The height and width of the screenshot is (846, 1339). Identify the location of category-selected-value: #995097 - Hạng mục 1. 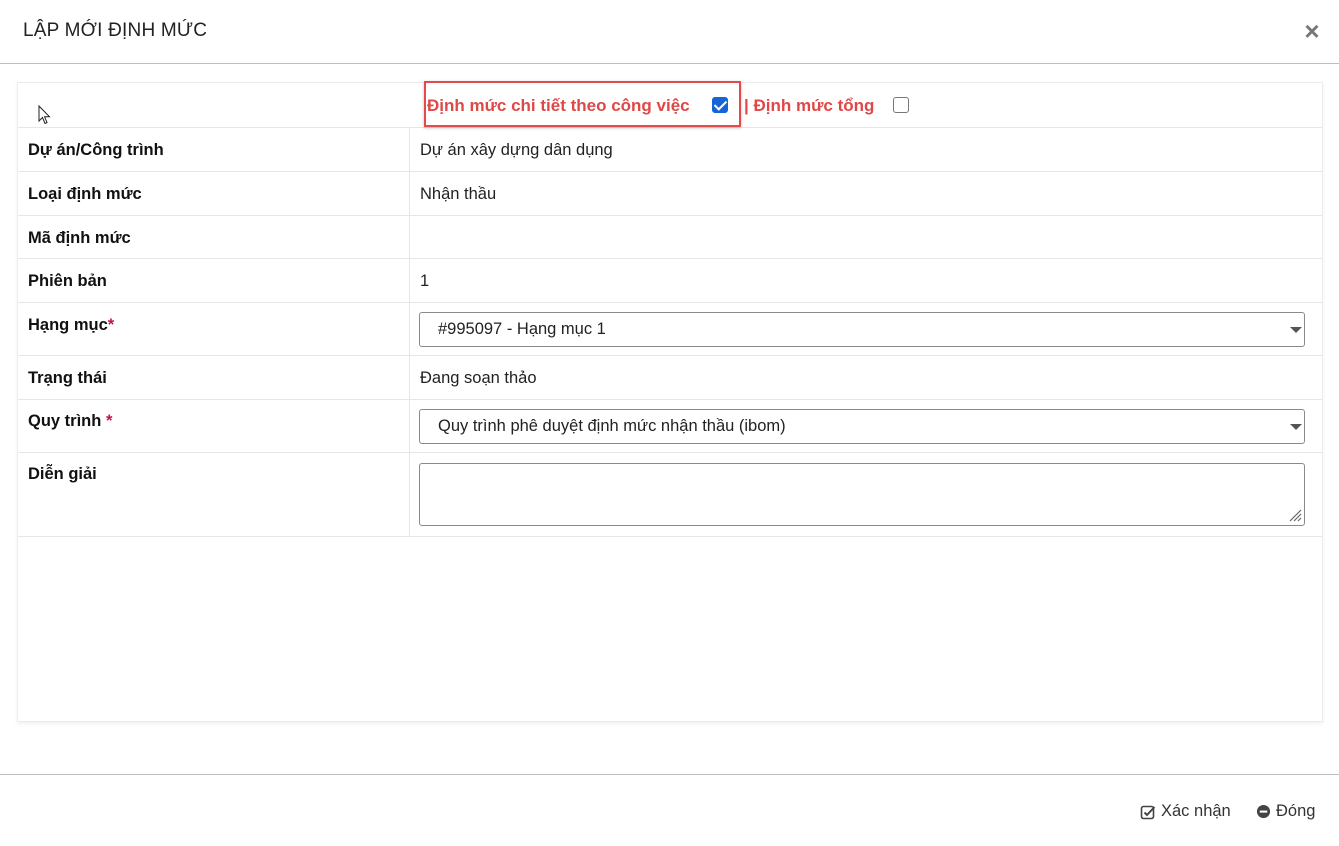
(522, 329).